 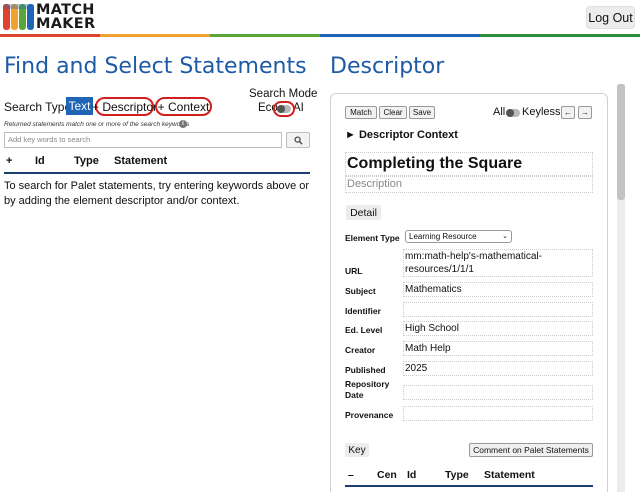 What do you see at coordinates (498, 289) in the screenshot?
I see `subject-field: Mathematics` at bounding box center [498, 289].